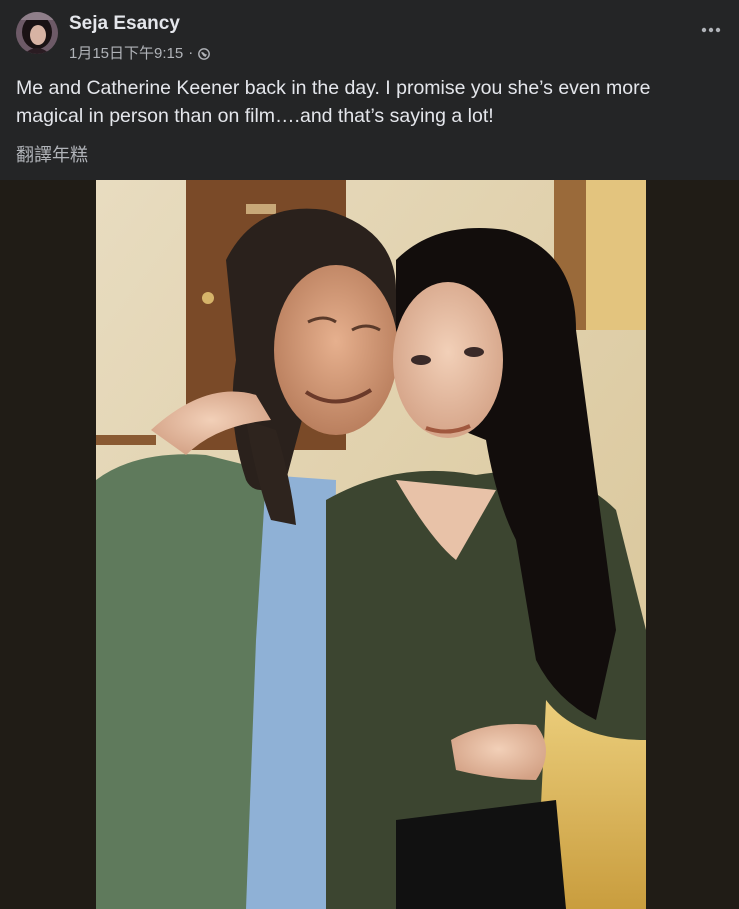 This screenshot has height=909, width=739. I want to click on post-meta: 1月15日下午9:15 ·, so click(140, 52).